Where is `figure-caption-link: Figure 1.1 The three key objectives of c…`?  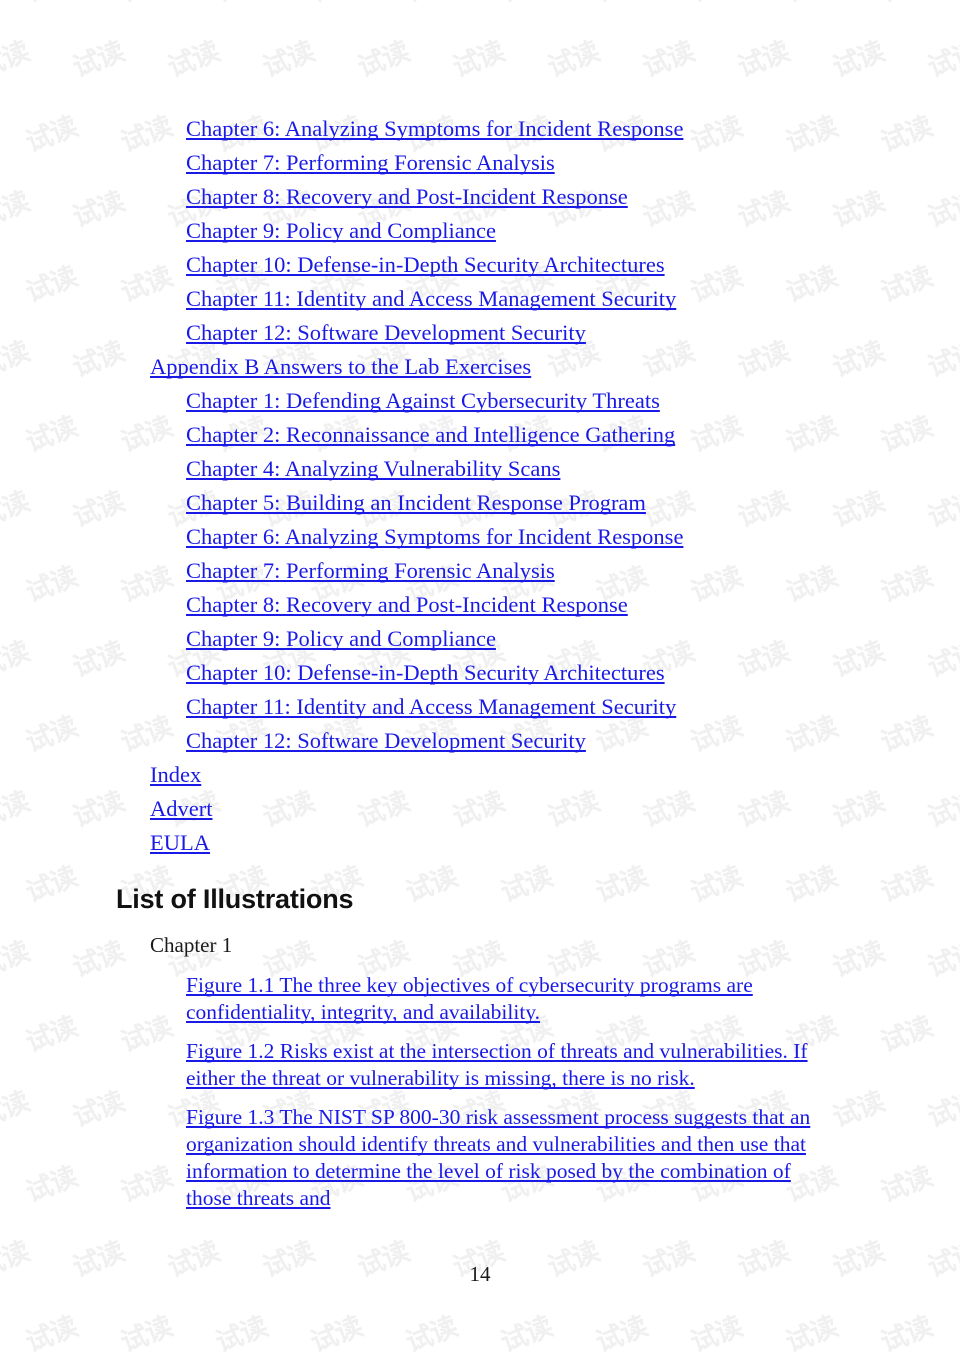
figure-caption-link: Figure 1.1 The three key objectives of c… is located at coordinates (506, 999).